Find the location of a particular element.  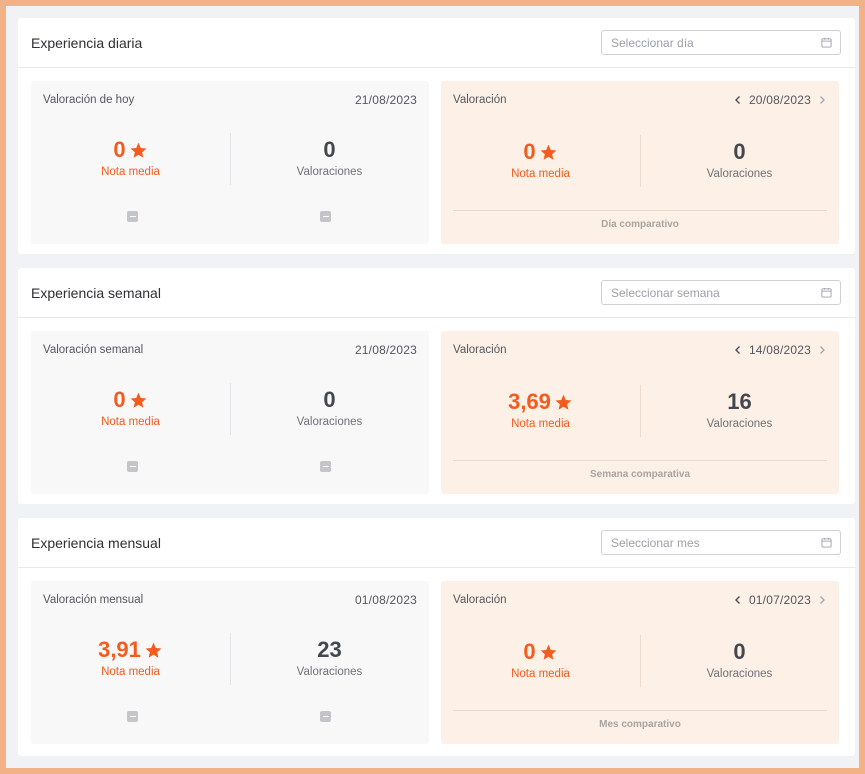

section-header: Experiencia mensual Seleccionar mes is located at coordinates (436, 543).